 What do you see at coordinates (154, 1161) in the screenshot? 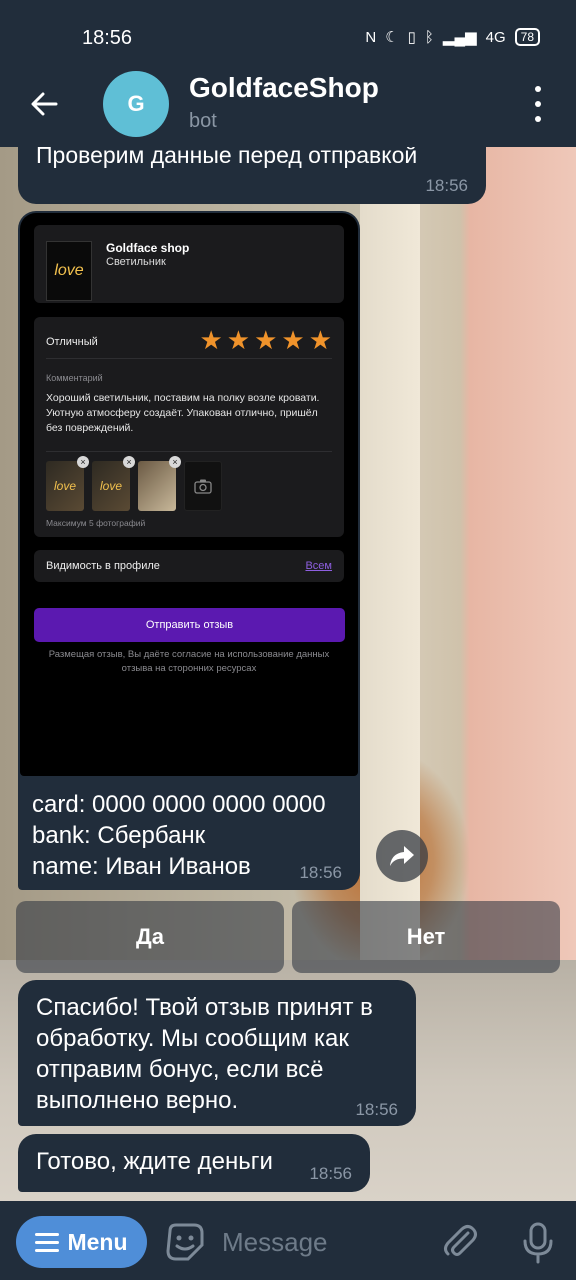
I see `message-text: Готово, ждите деньги` at bounding box center [154, 1161].